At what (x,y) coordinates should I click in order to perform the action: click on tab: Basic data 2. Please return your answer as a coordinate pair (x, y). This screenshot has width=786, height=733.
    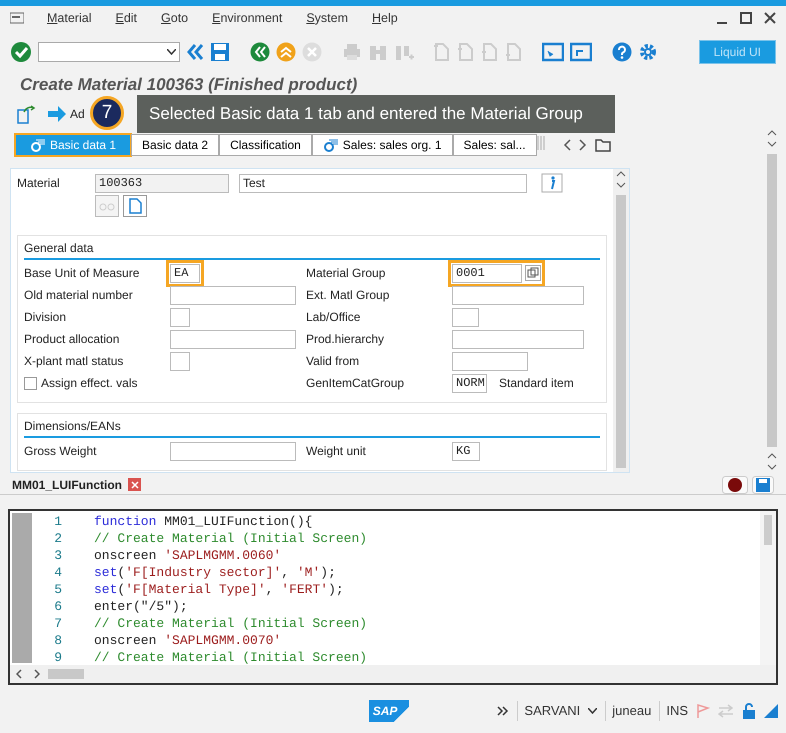
    Looking at the image, I should click on (175, 145).